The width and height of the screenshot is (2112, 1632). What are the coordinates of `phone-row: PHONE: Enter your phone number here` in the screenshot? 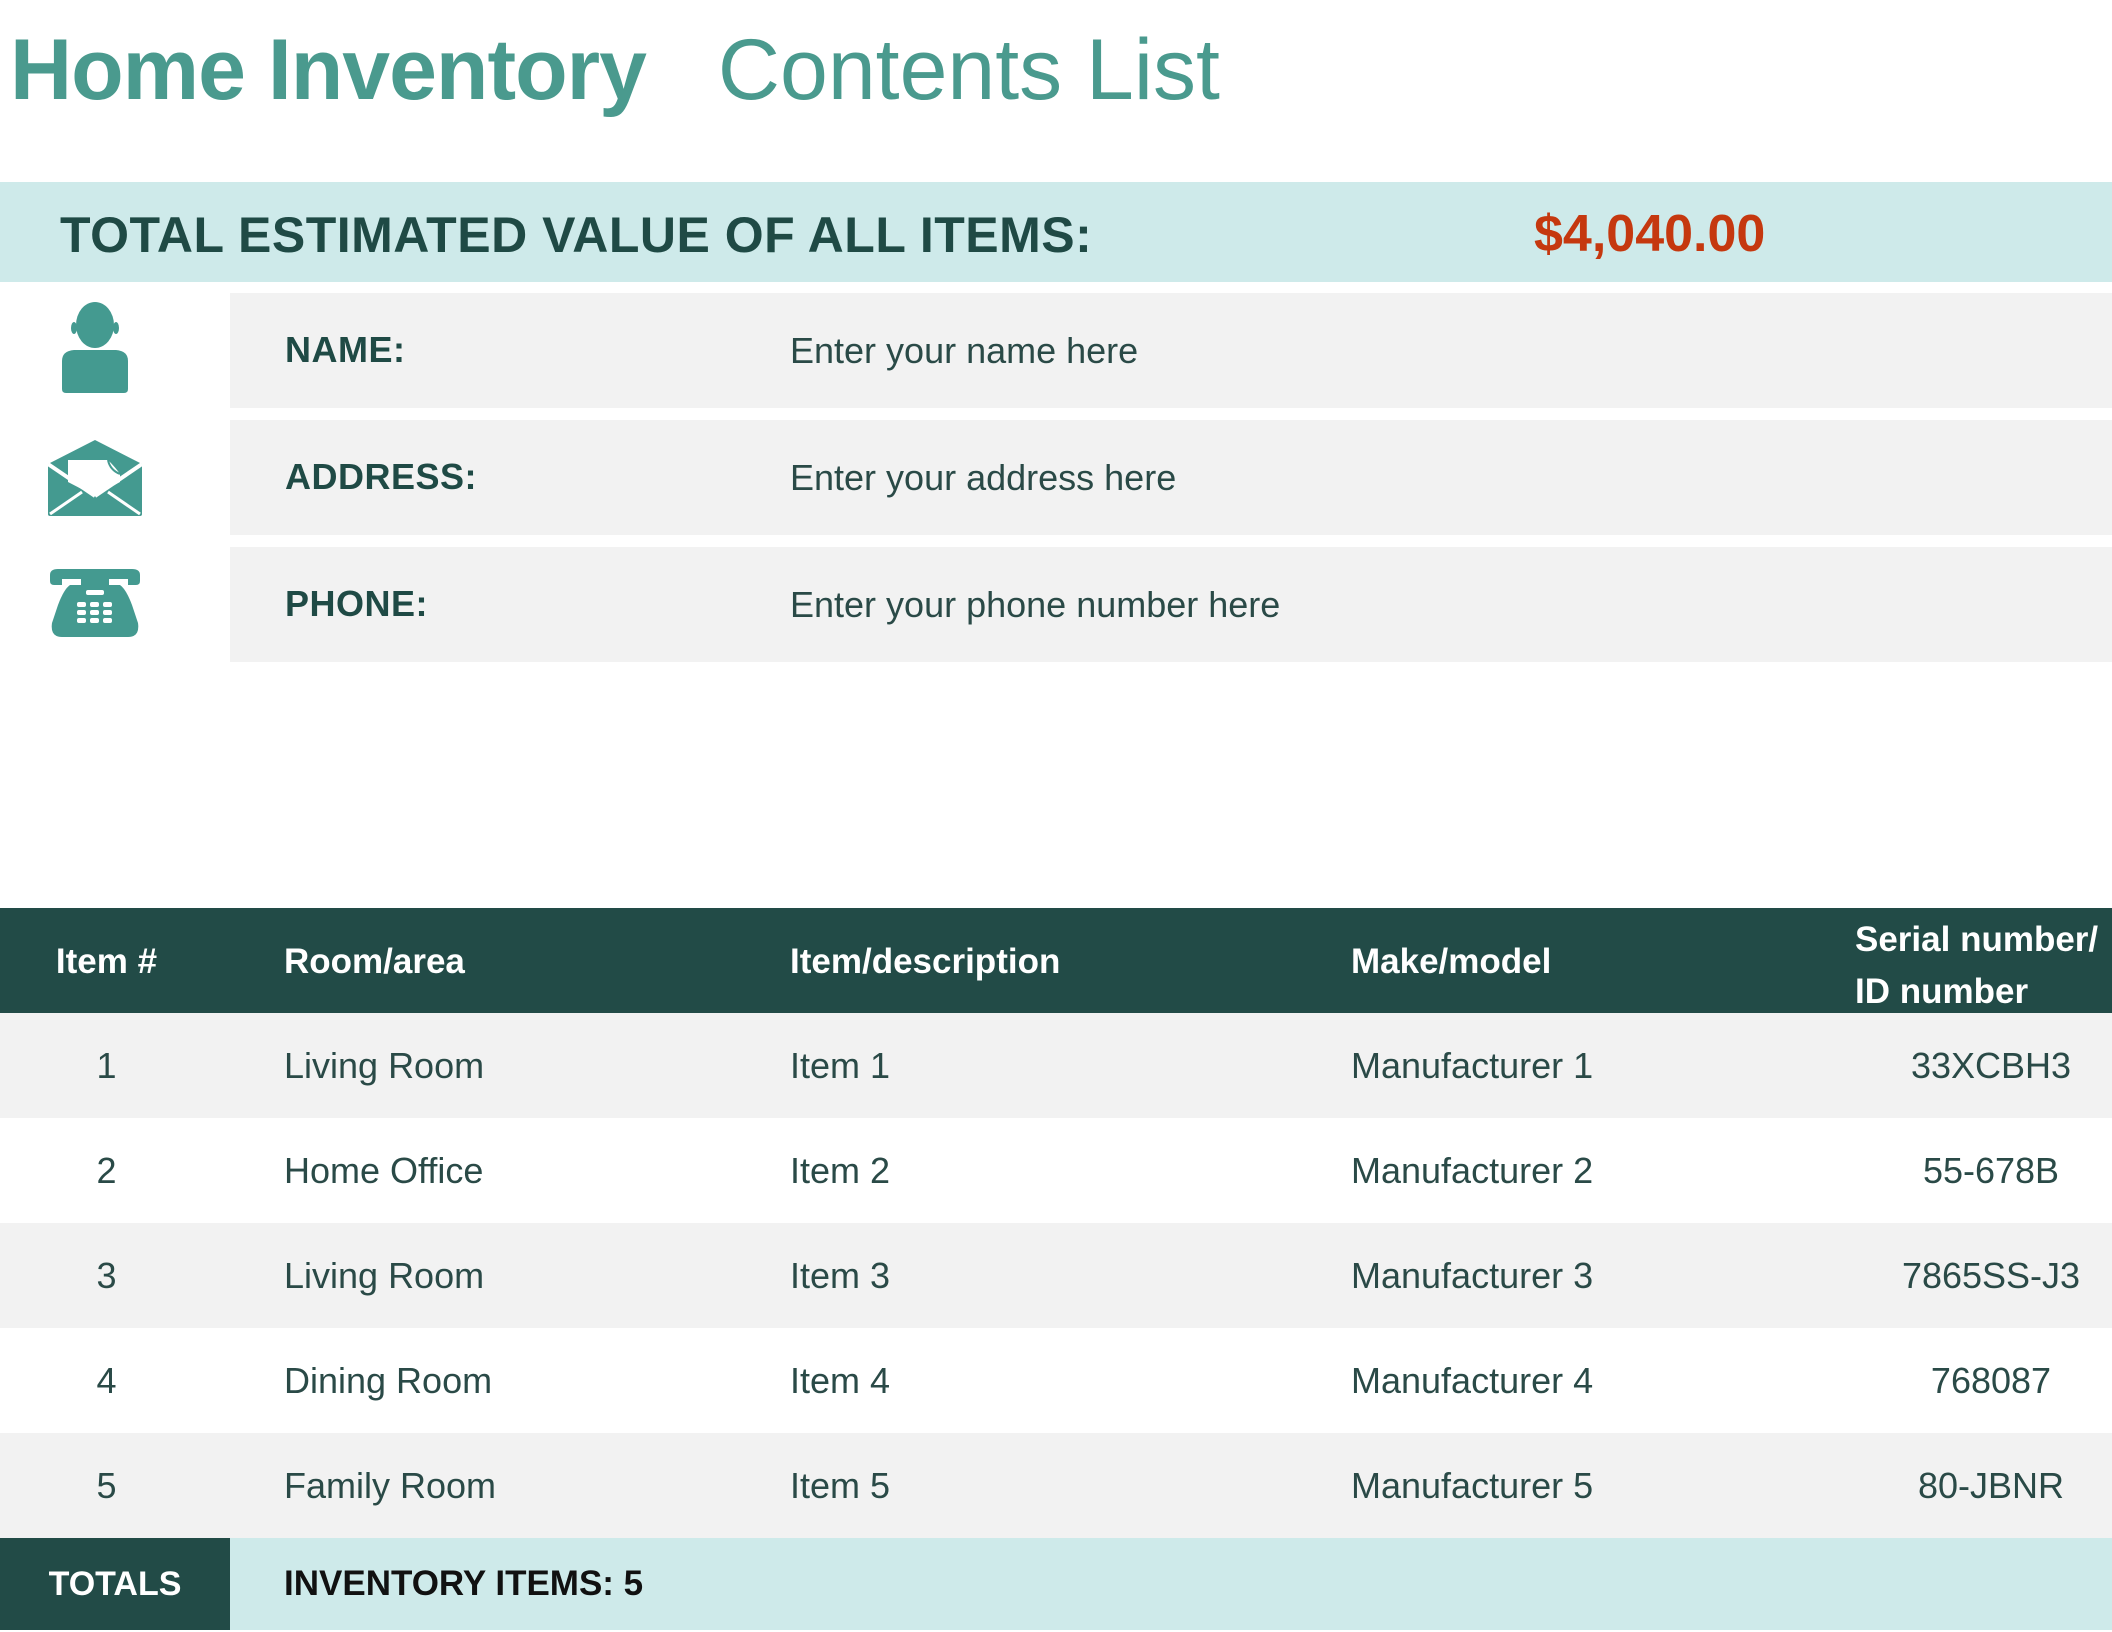 It's located at (1171, 604).